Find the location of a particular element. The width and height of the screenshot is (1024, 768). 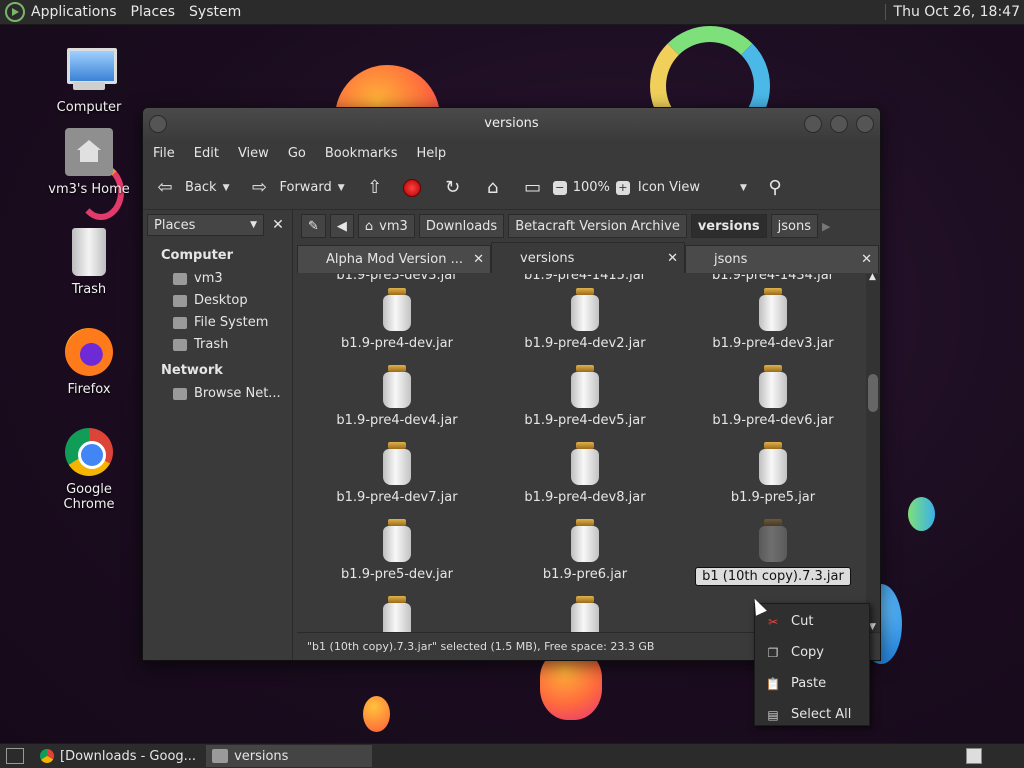

context-paste: 📋 Paste is located at coordinates (812, 683).